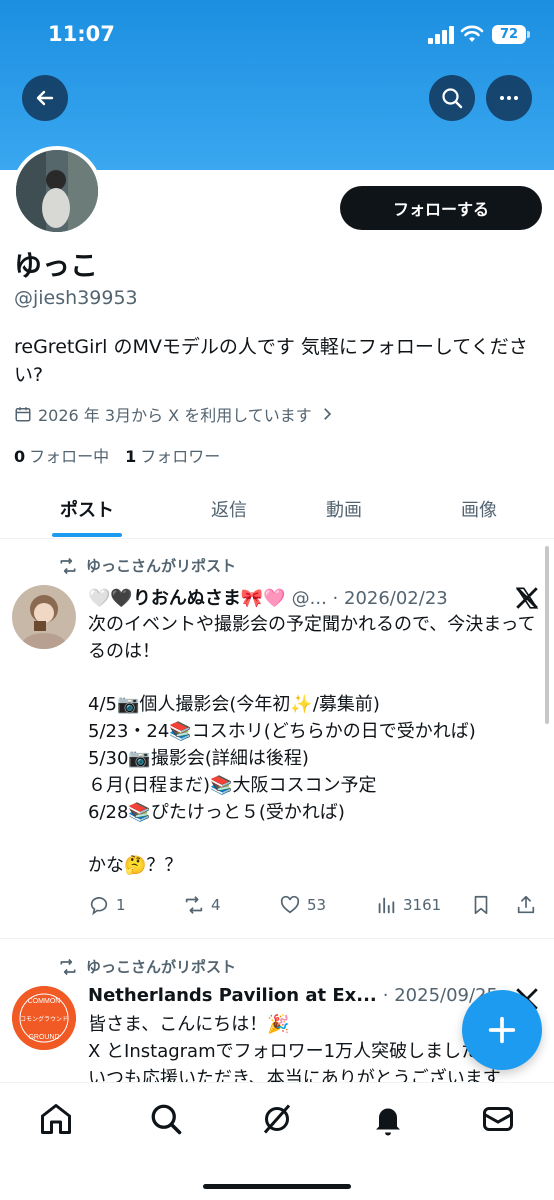 The height and width of the screenshot is (1200, 554). What do you see at coordinates (81, 34) in the screenshot?
I see `status-time: 11:07` at bounding box center [81, 34].